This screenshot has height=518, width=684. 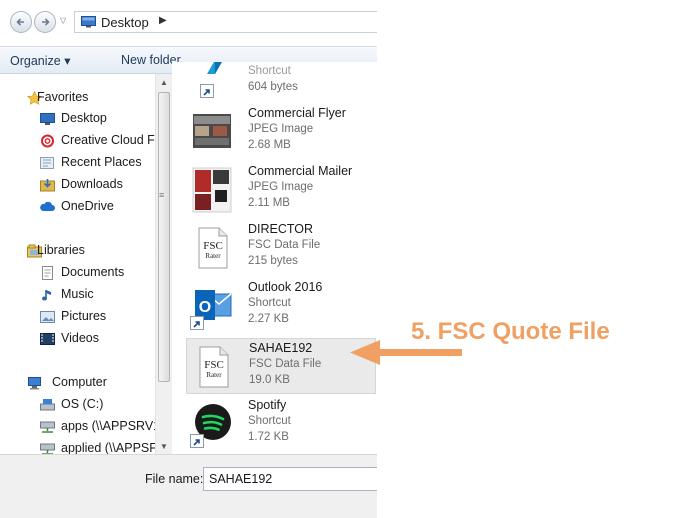 I want to click on nav-os-c: OS (C:), so click(x=80, y=405).